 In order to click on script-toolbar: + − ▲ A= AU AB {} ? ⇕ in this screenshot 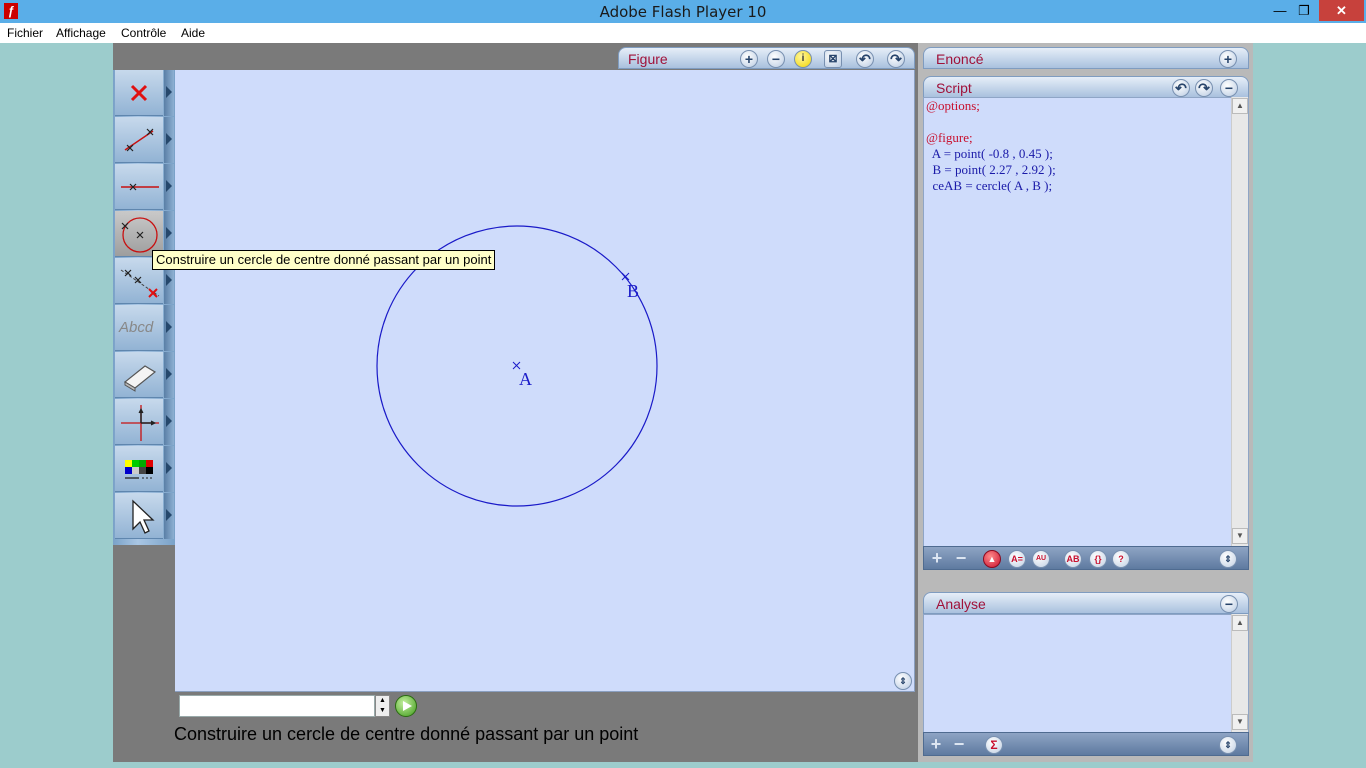, I will do `click(1086, 558)`.